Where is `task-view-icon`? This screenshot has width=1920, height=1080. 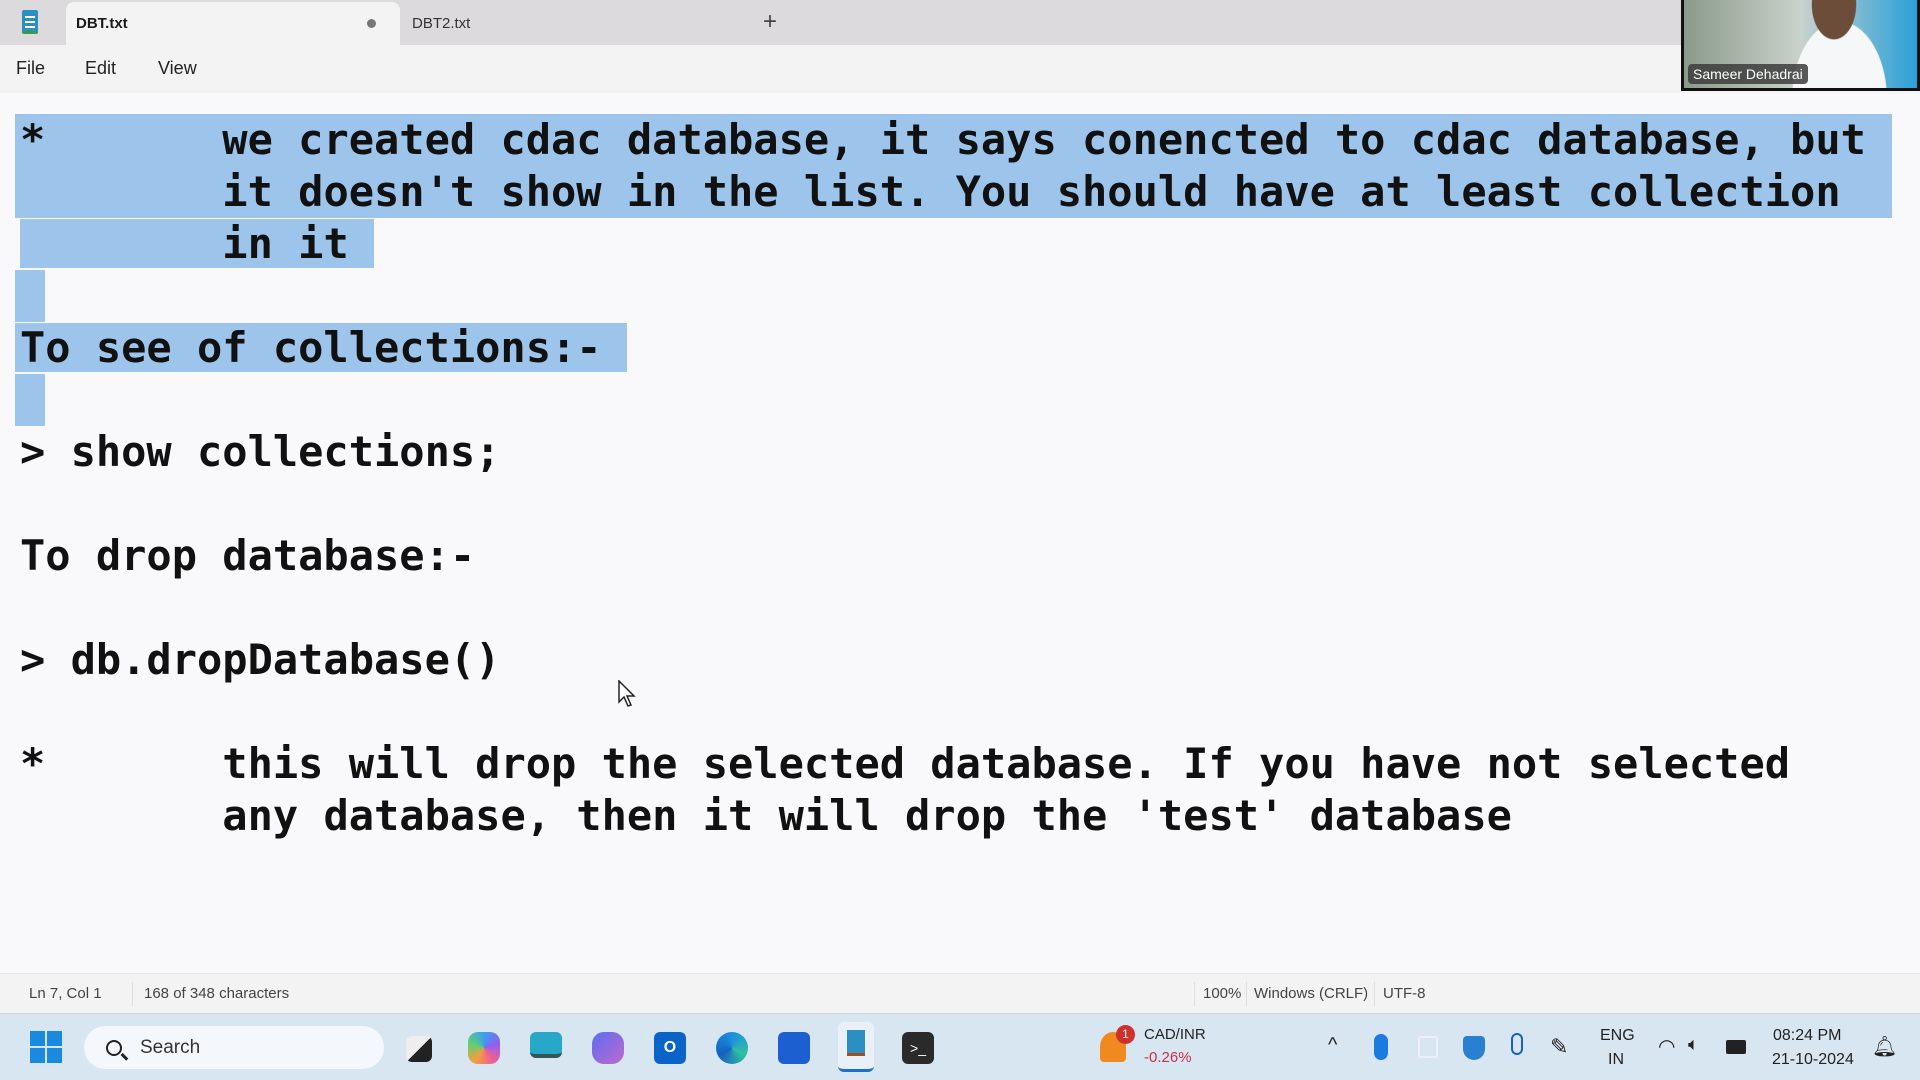
task-view-icon is located at coordinates (419, 1049).